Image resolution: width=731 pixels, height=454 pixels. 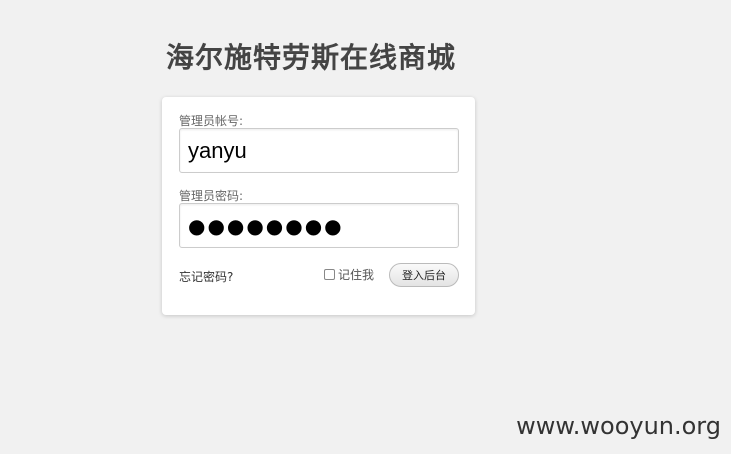 What do you see at coordinates (211, 121) in the screenshot?
I see `username-label: 管理员帐号:` at bounding box center [211, 121].